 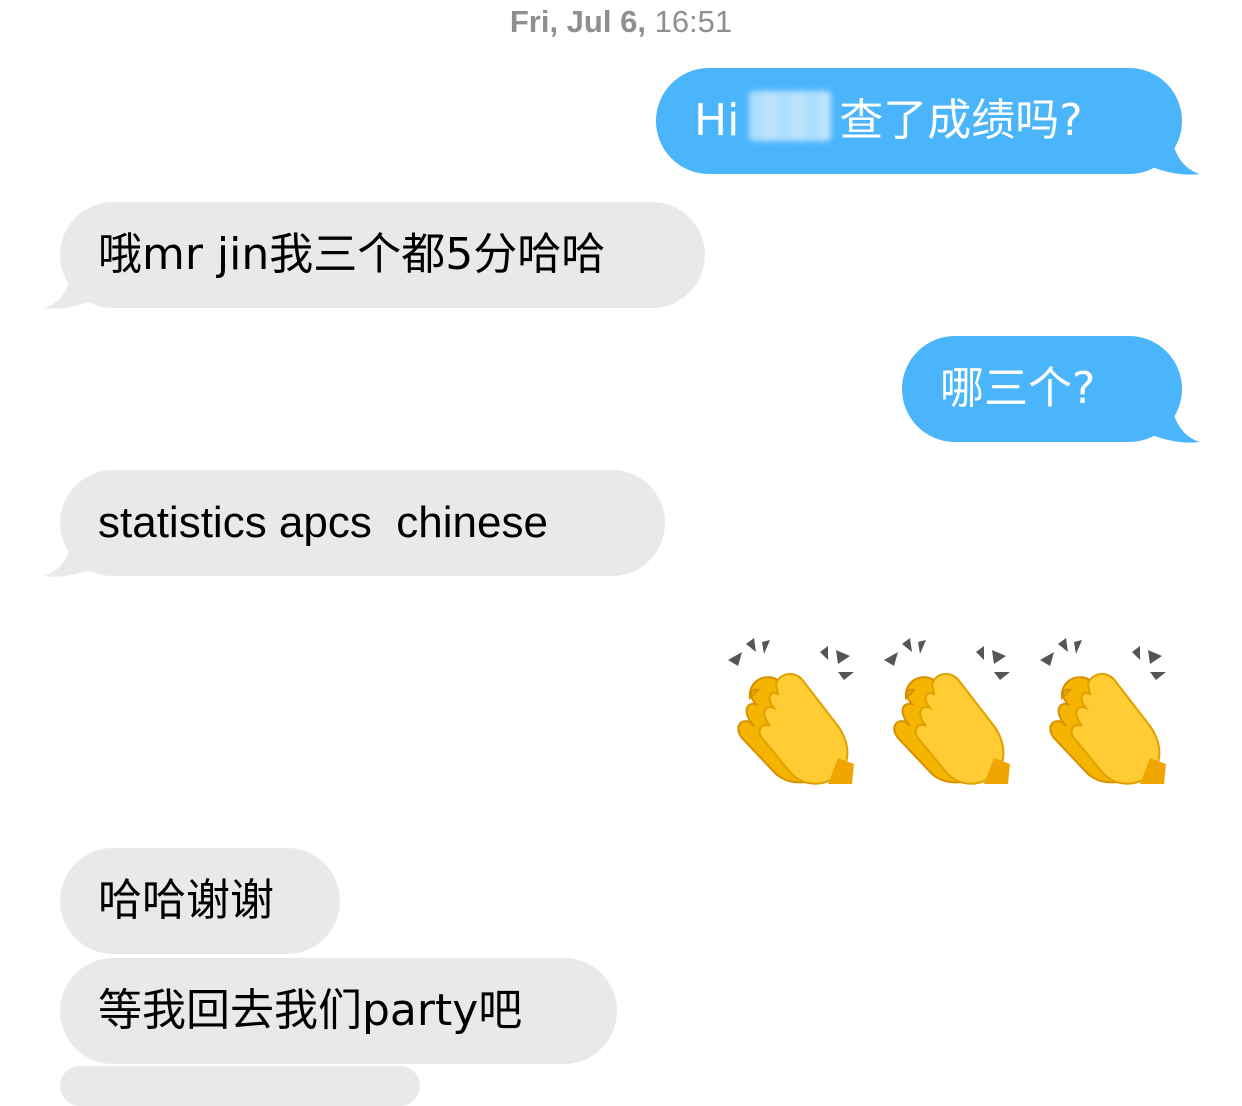 I want to click on message-bubble-sent: Hi 查了成绩吗?, so click(x=919, y=121).